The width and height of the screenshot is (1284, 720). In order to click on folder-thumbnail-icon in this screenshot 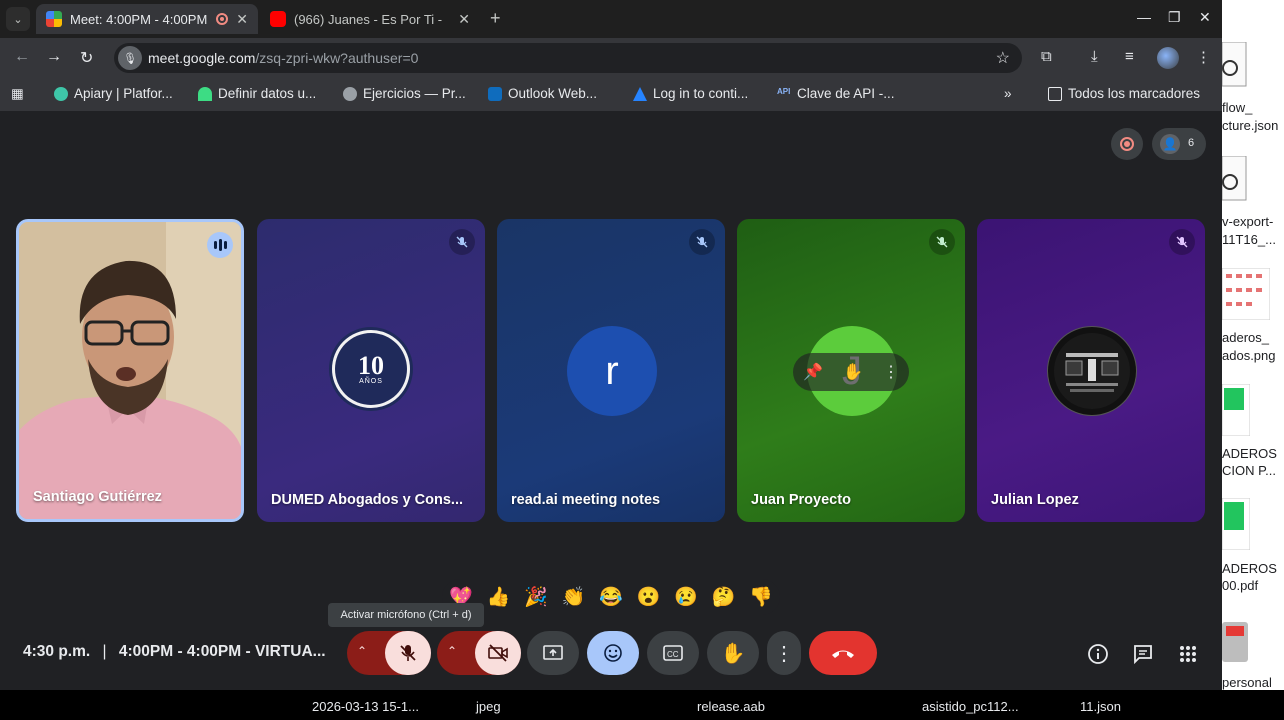, I will do `click(1236, 642)`.